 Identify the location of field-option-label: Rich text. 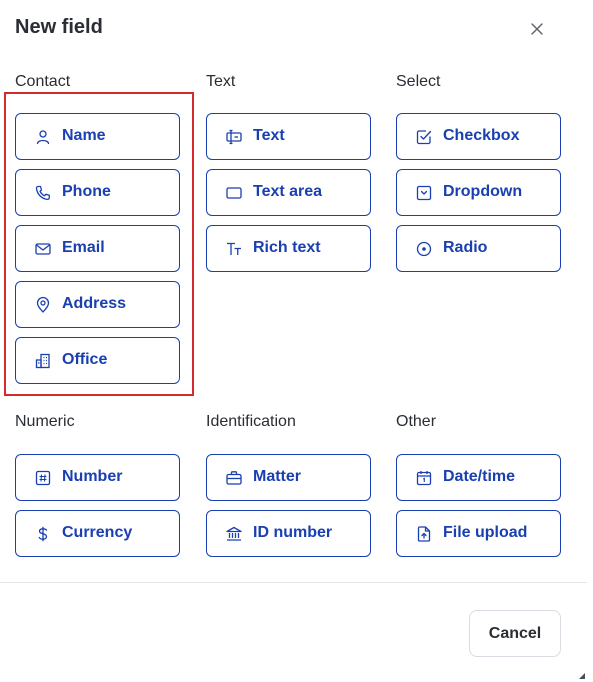
(287, 247).